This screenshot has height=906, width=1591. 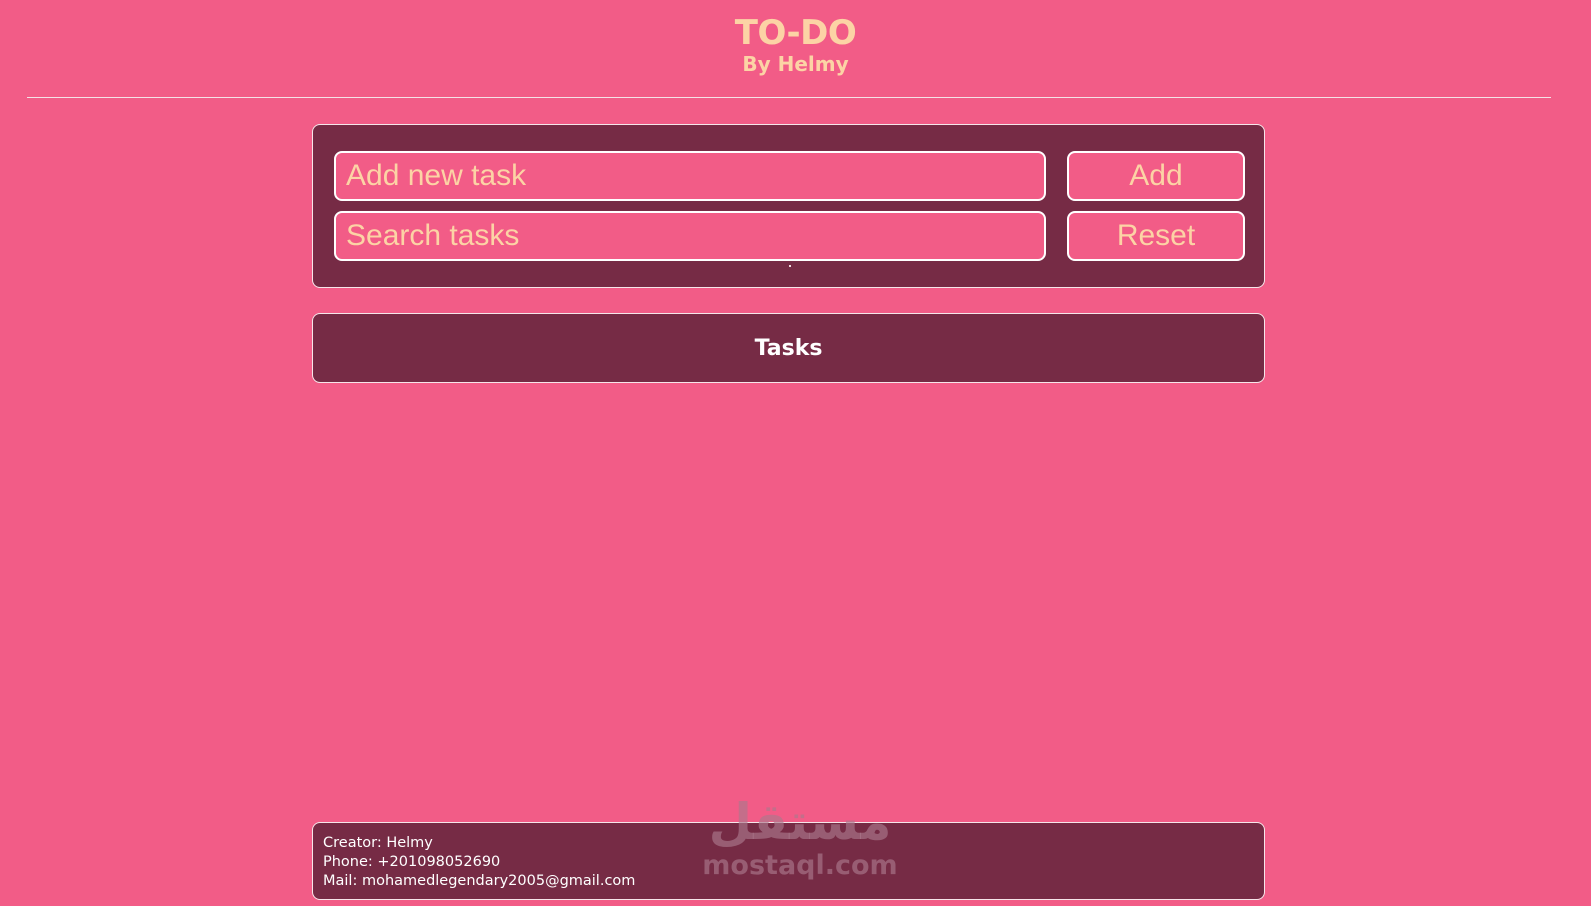 I want to click on tasks-heading: Tasks, so click(x=788, y=348).